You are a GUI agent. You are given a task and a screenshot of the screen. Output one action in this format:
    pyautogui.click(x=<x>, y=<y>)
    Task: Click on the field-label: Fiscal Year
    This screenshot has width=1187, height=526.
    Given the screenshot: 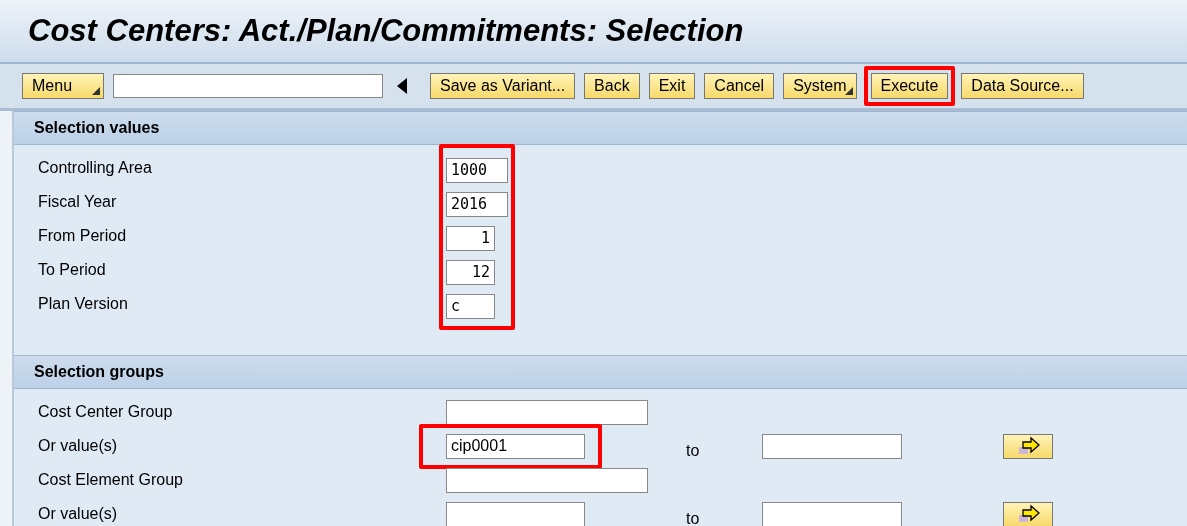 What is the action you would take?
    pyautogui.click(x=78, y=202)
    